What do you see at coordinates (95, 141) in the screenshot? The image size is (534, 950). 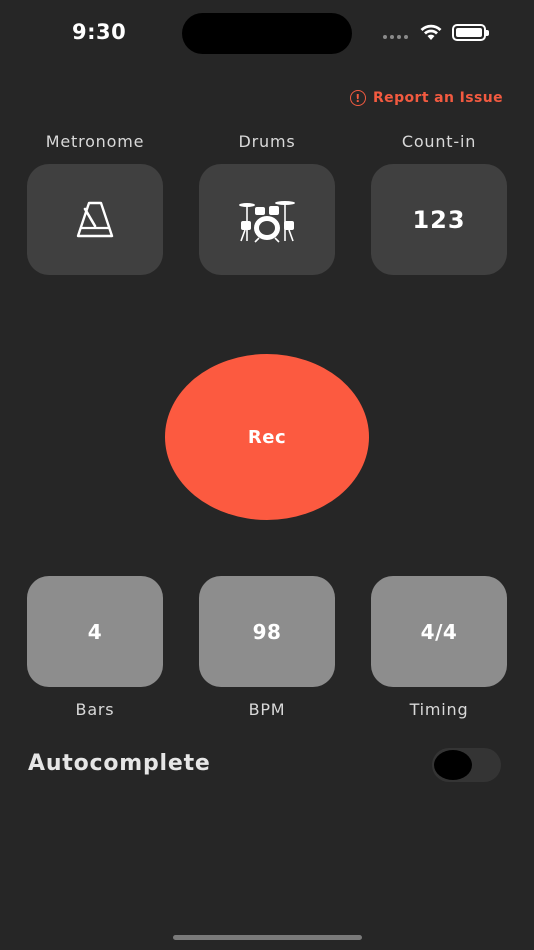 I see `metronome-label: Metronome` at bounding box center [95, 141].